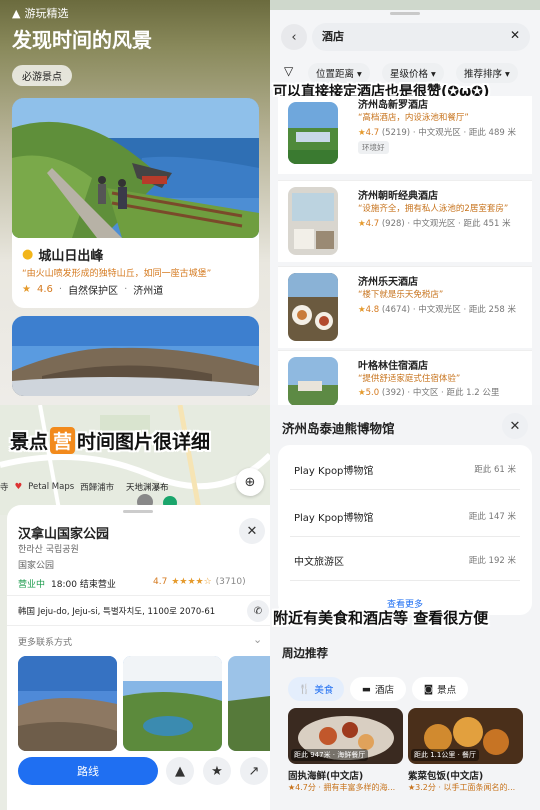  What do you see at coordinates (46, 13) in the screenshot?
I see `header-label: 游玩精选` at bounding box center [46, 13].